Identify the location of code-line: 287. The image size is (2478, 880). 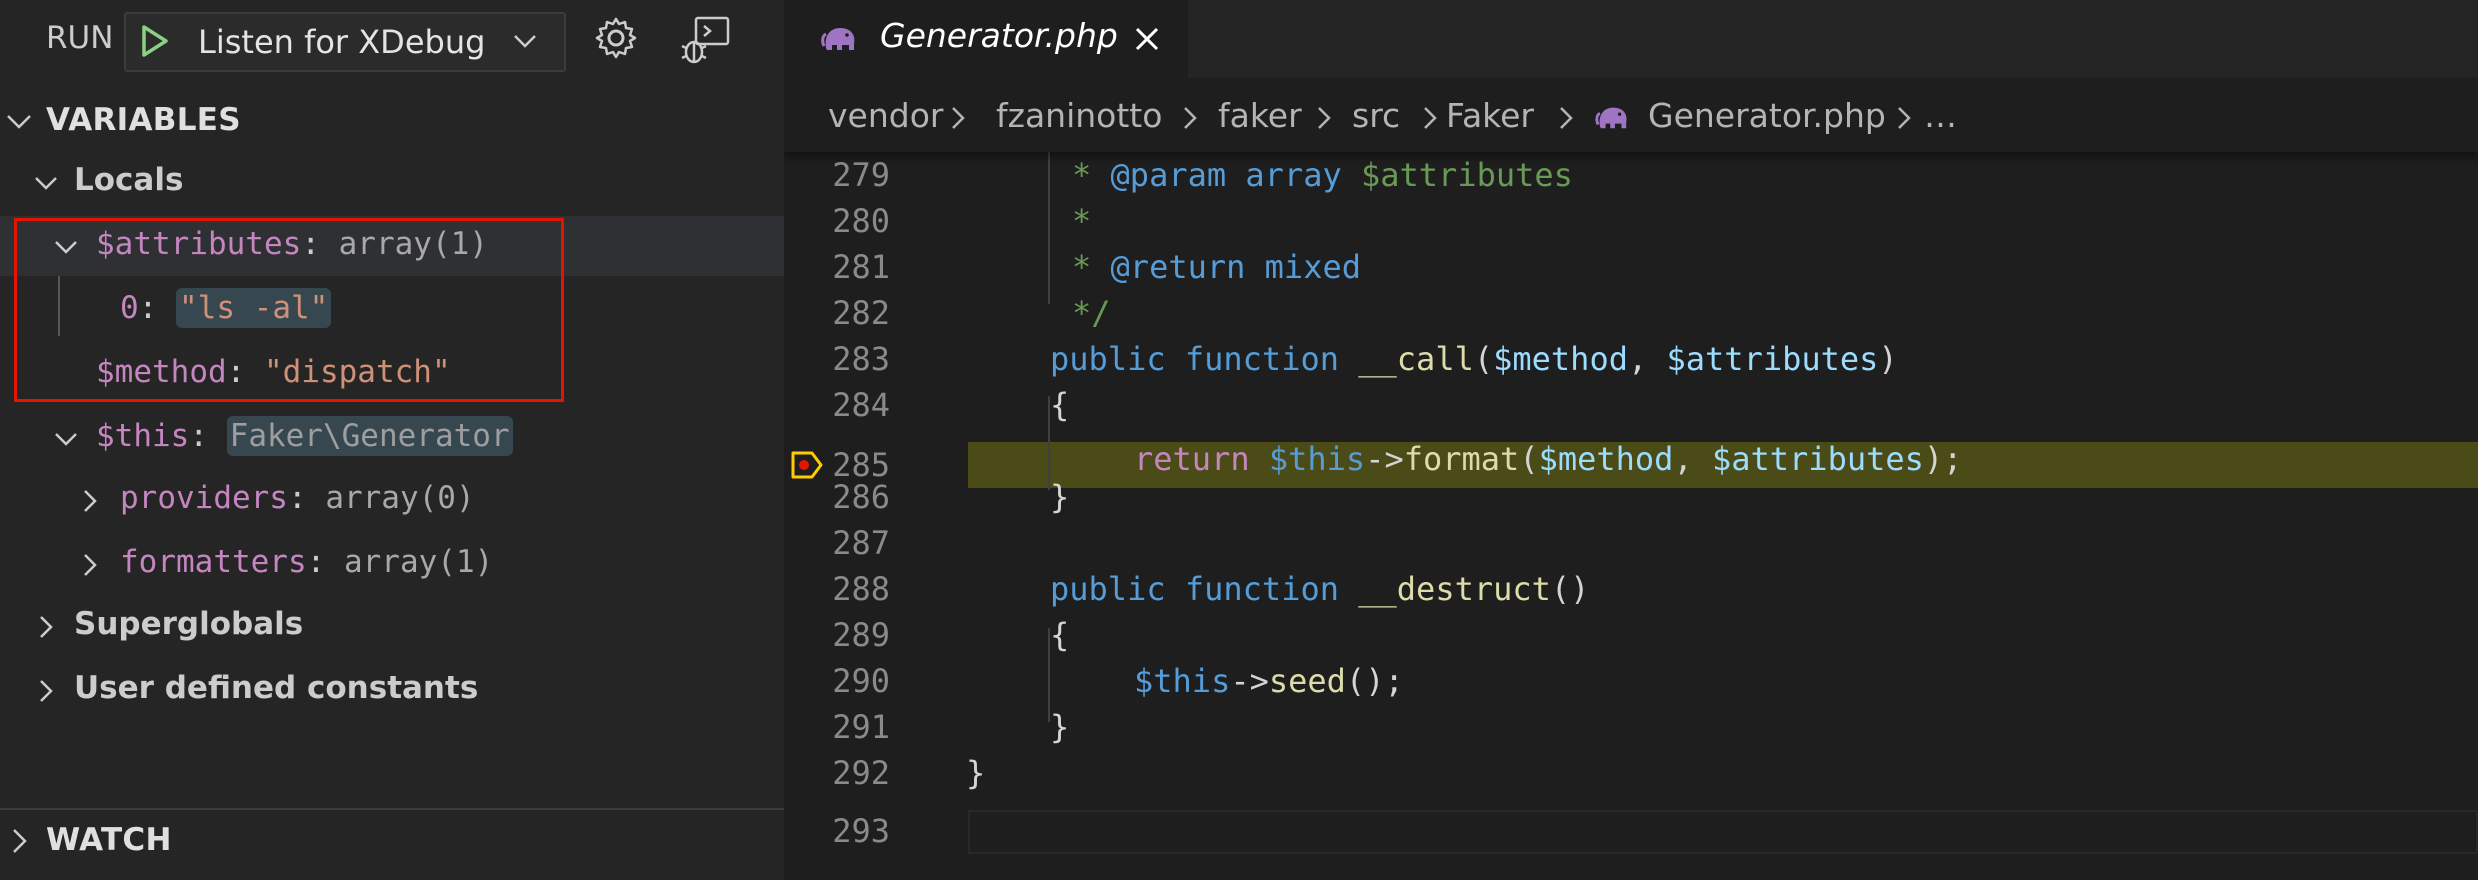
(1631, 543).